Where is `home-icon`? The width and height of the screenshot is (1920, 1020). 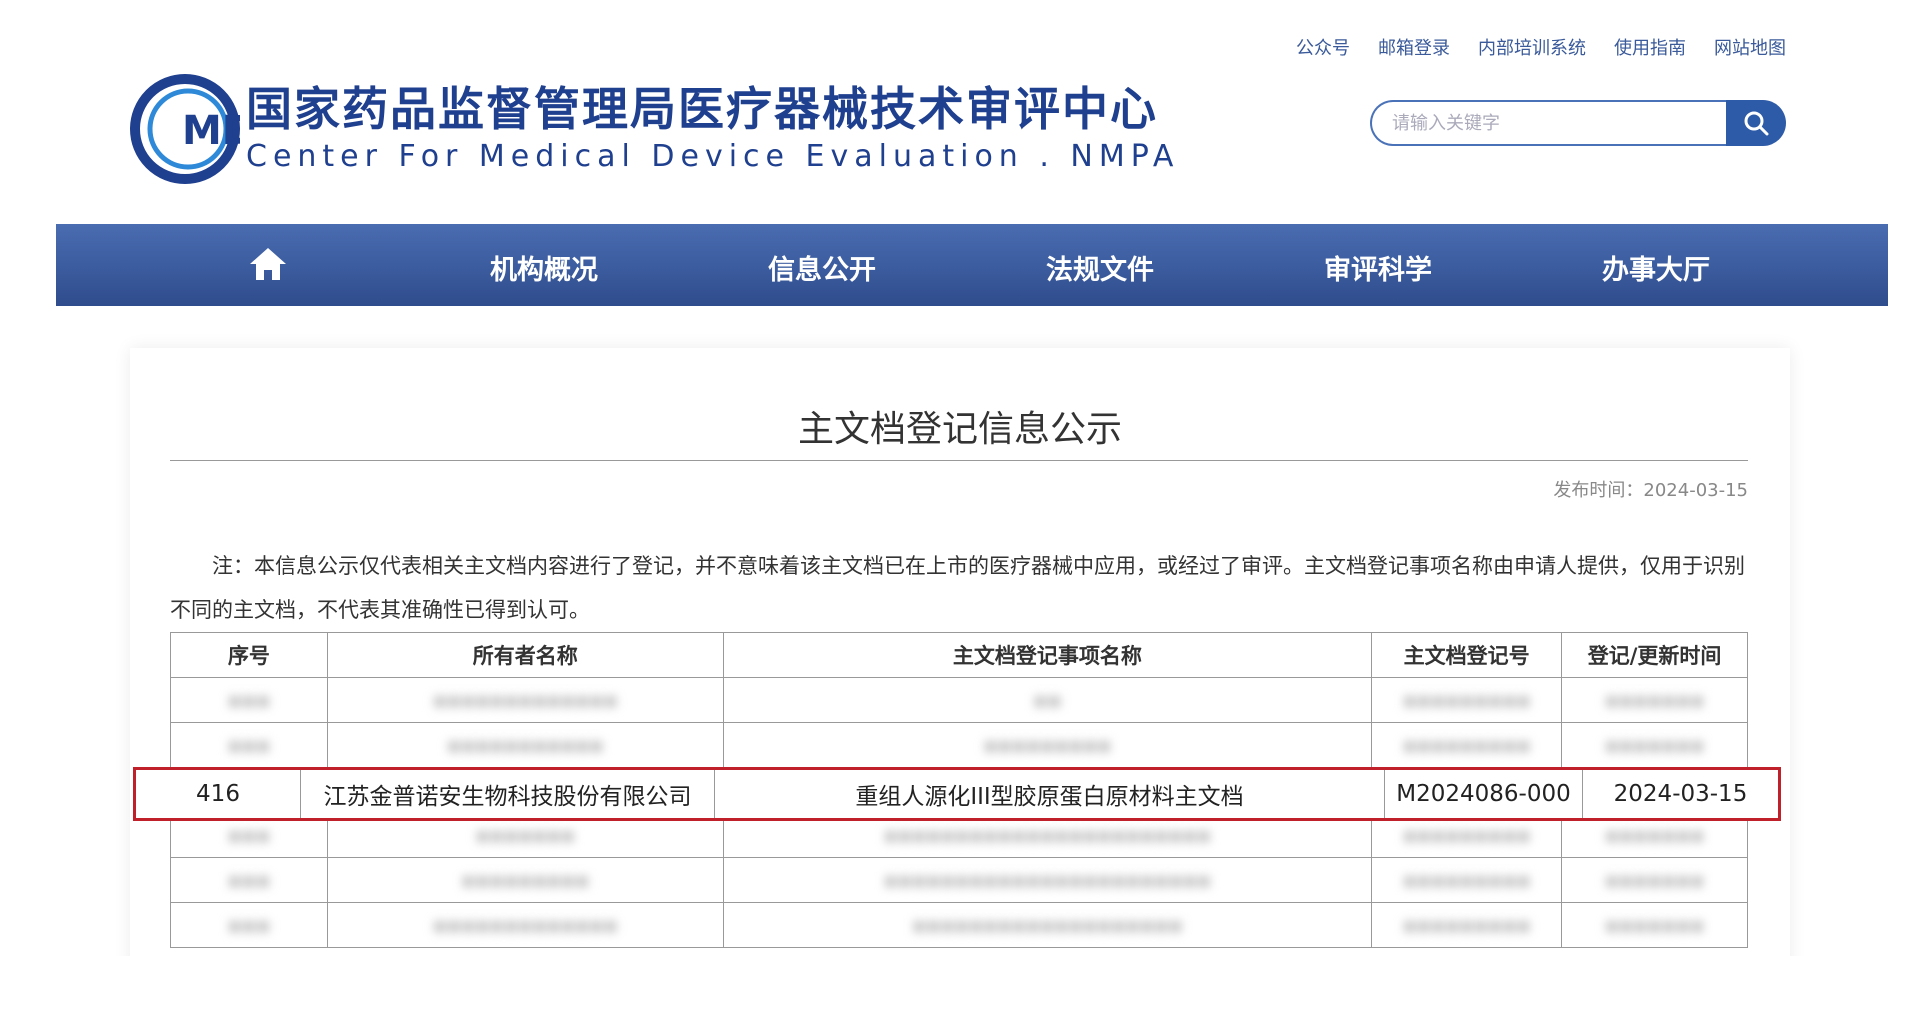 home-icon is located at coordinates (268, 264).